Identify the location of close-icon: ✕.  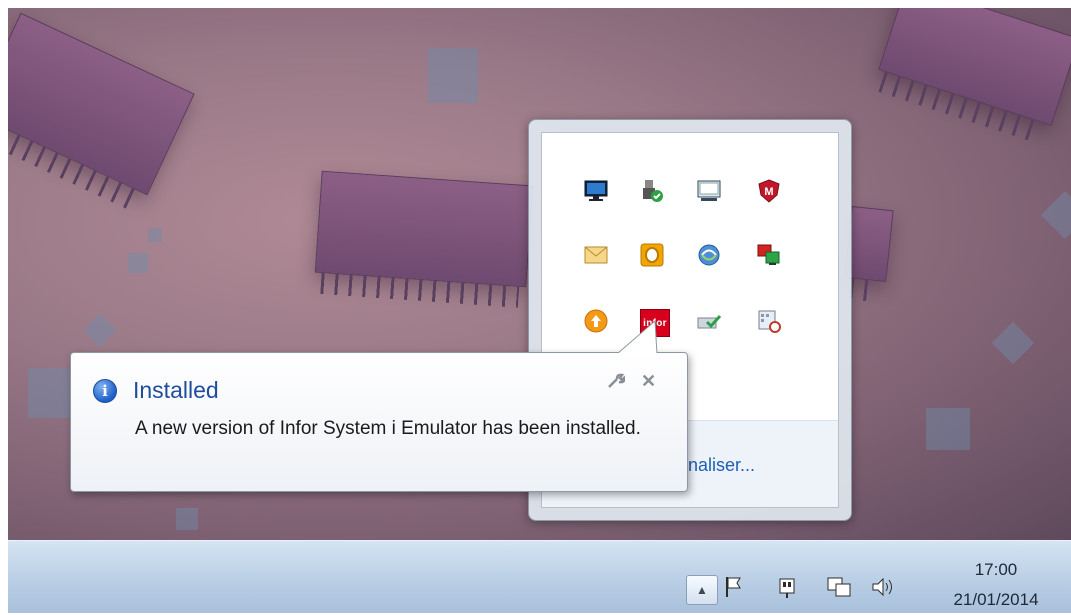
(648, 381).